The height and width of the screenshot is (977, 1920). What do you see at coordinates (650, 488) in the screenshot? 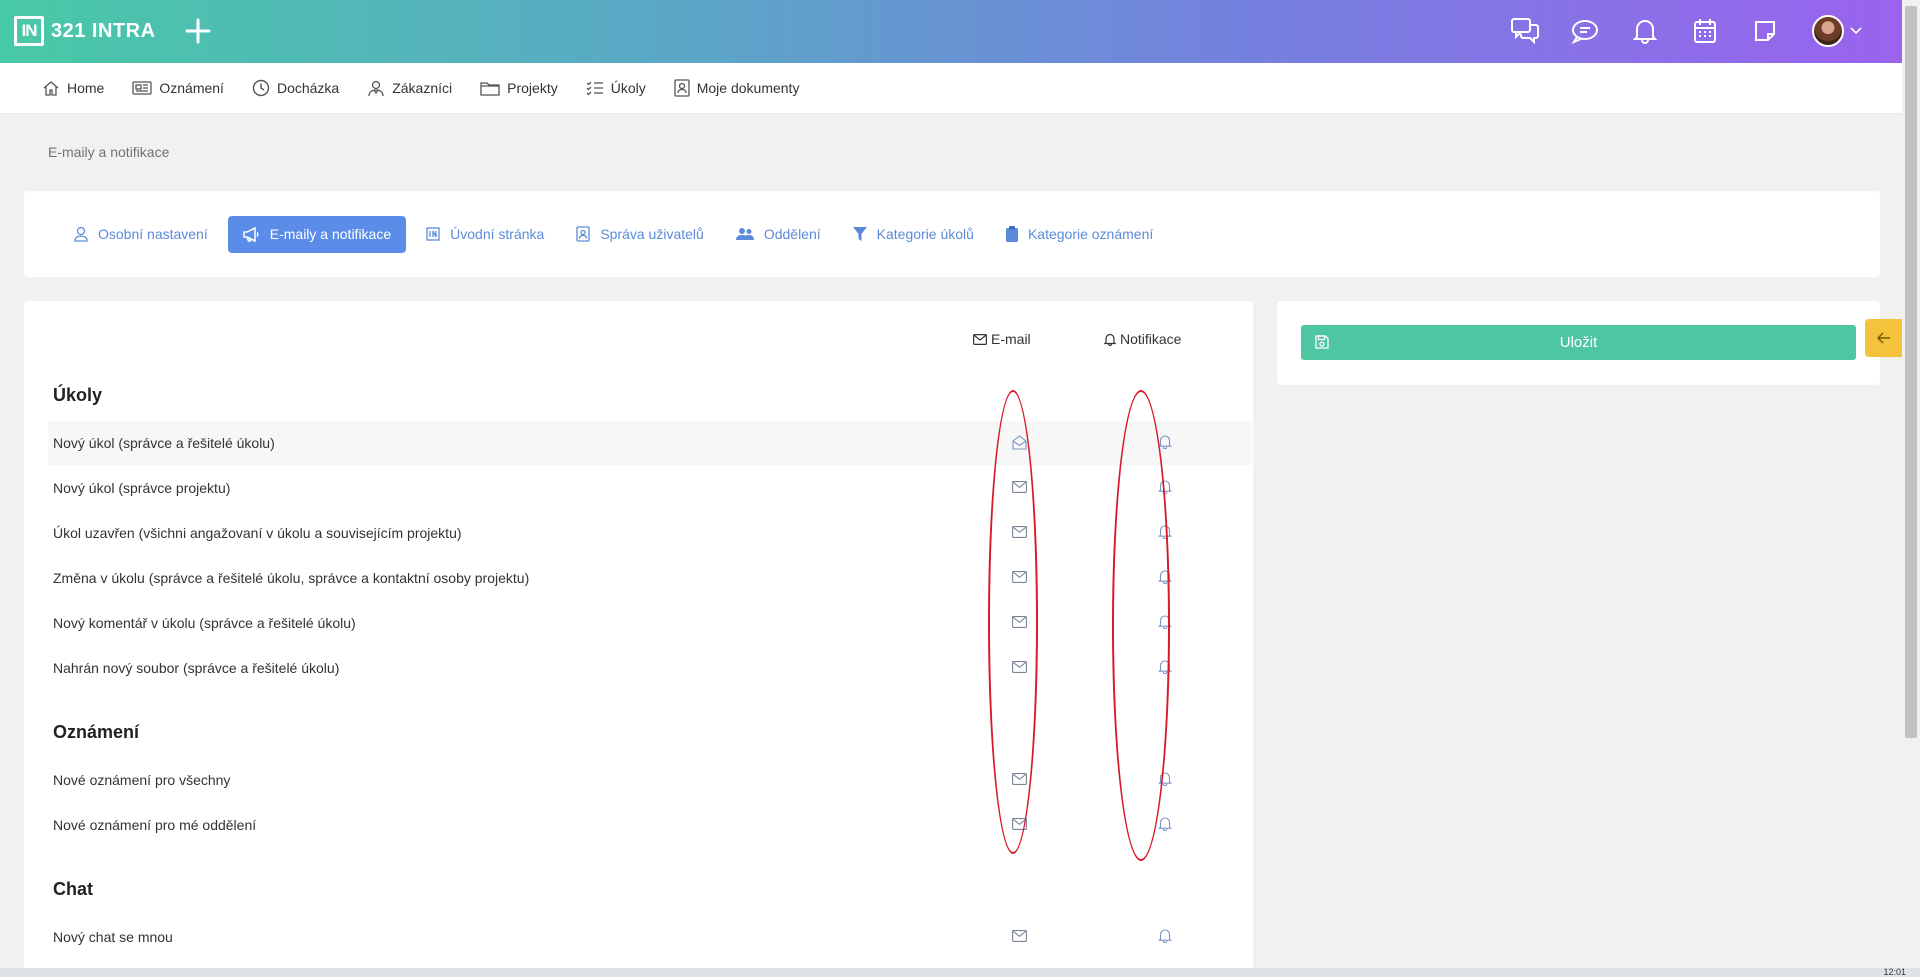
I see `table-row: Nový úkol (správce projektu)` at bounding box center [650, 488].